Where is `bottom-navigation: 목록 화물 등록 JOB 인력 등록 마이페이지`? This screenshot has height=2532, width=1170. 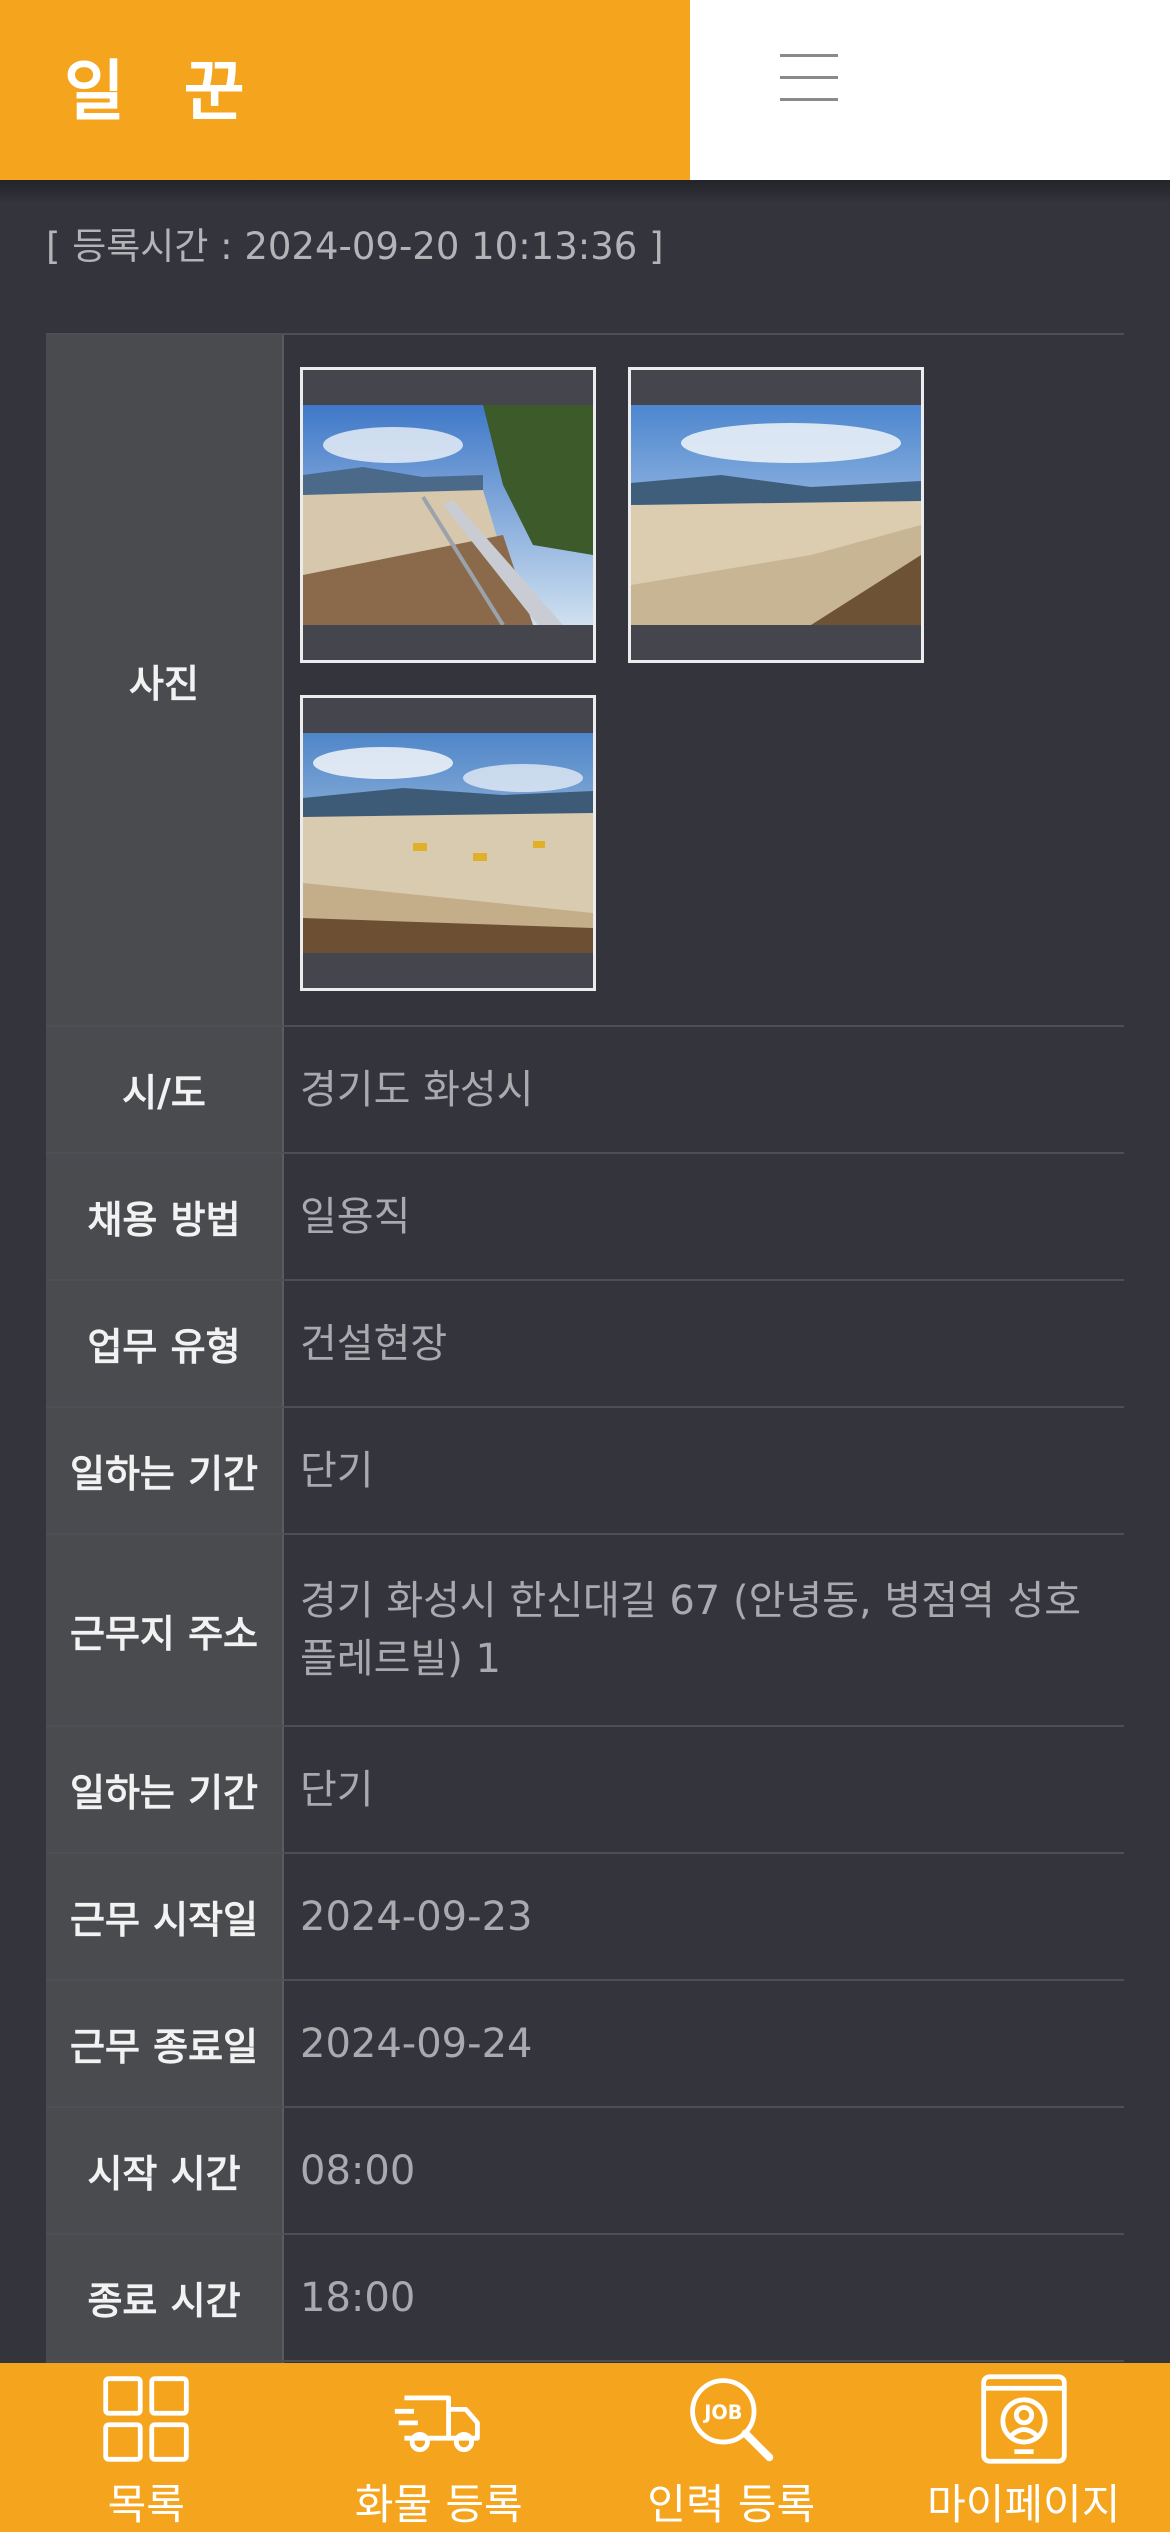
bottom-navigation: 목록 화물 등록 JOB 인력 등록 마이페이지 is located at coordinates (585, 2447).